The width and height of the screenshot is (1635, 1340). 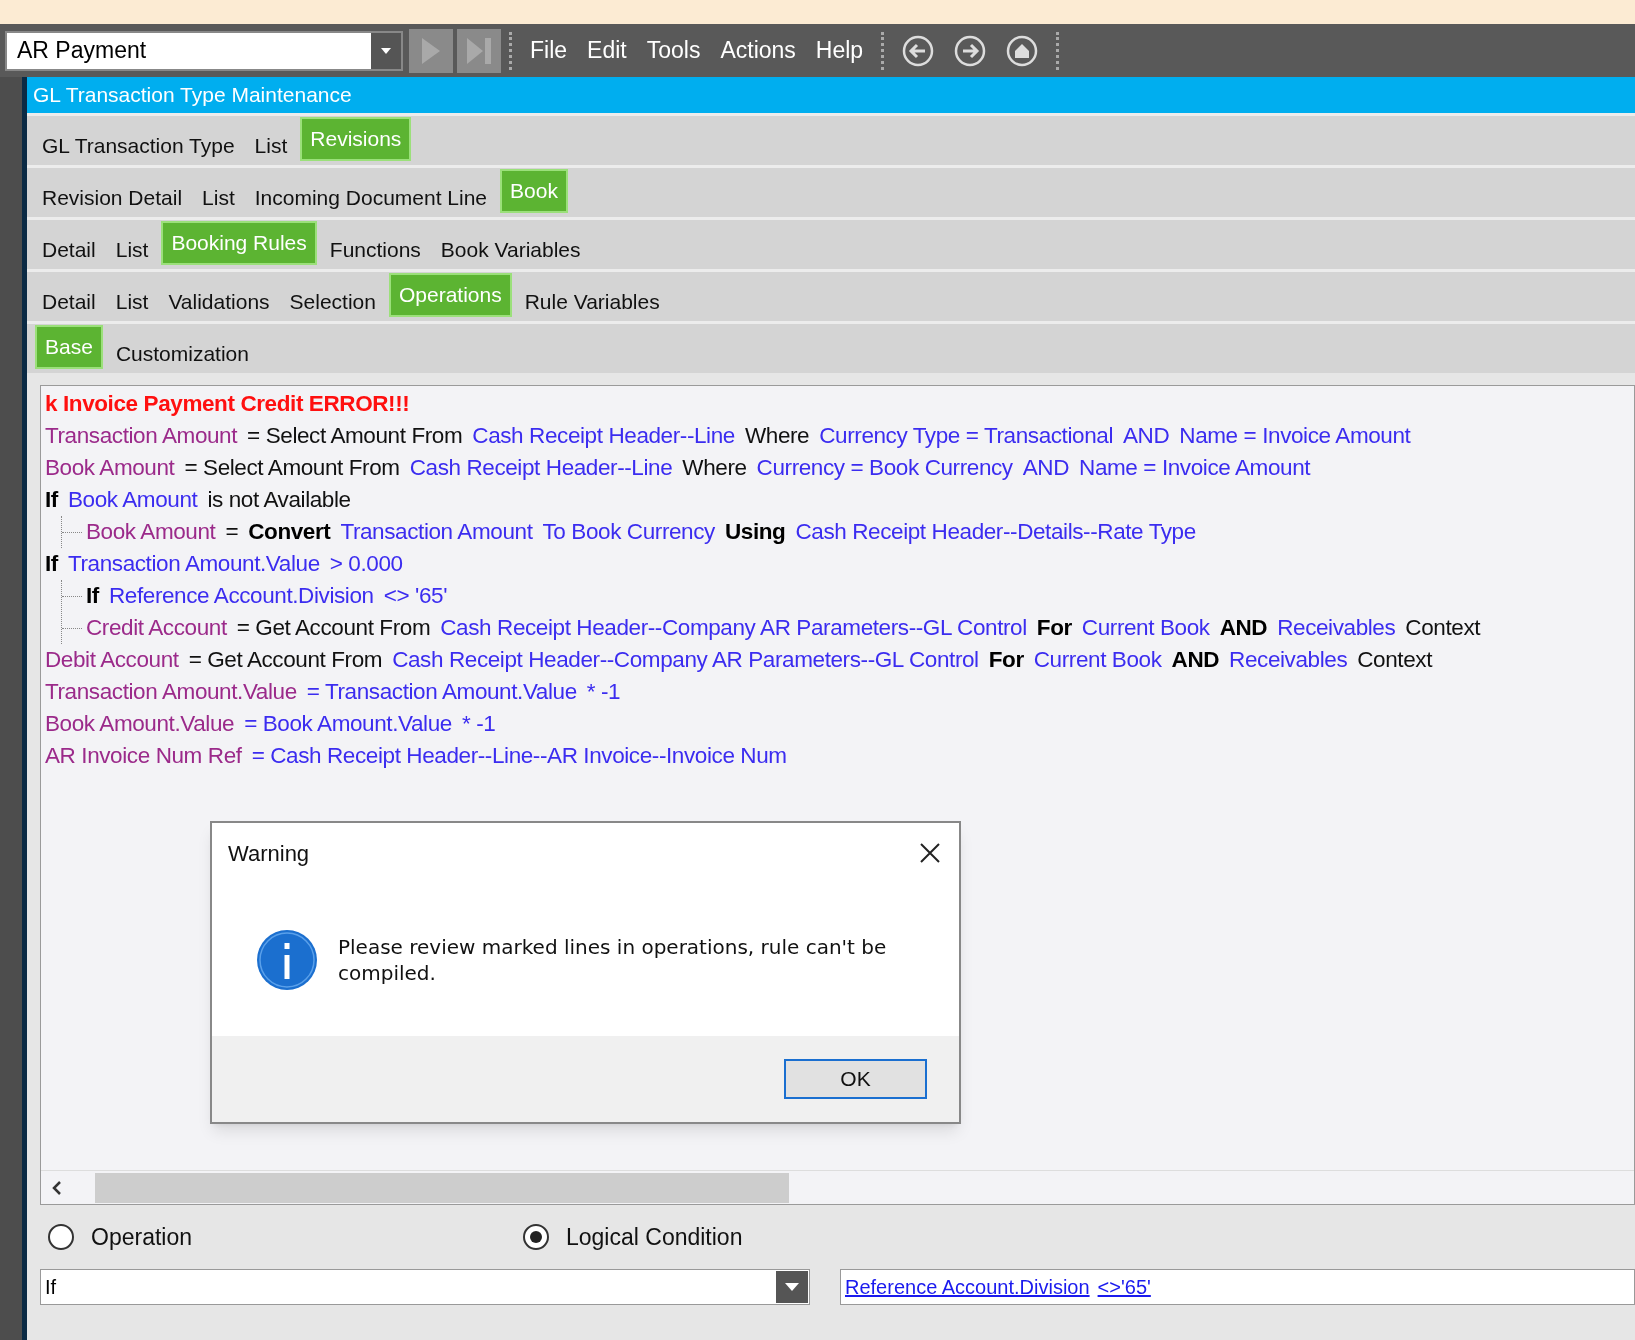 What do you see at coordinates (375, 250) in the screenshot?
I see `tab: Functions` at bounding box center [375, 250].